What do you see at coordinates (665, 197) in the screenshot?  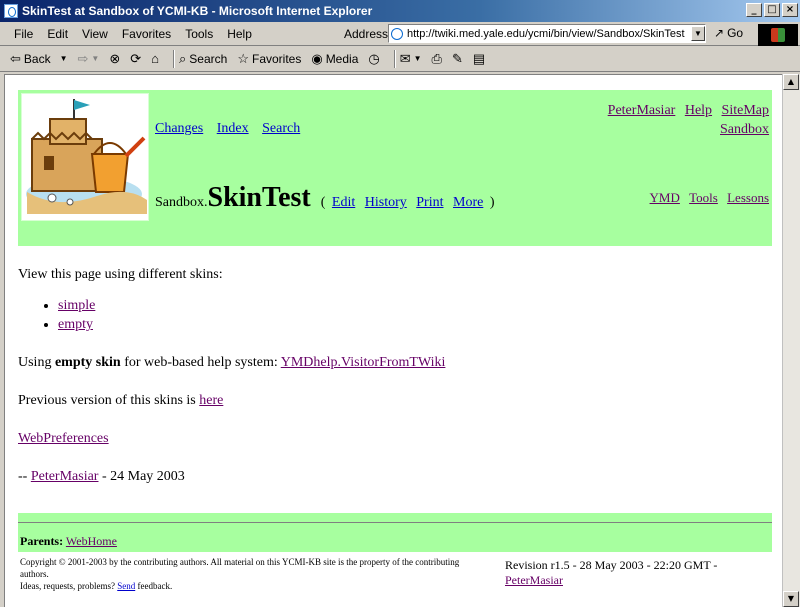 I see `ymd-link: YMD` at bounding box center [665, 197].